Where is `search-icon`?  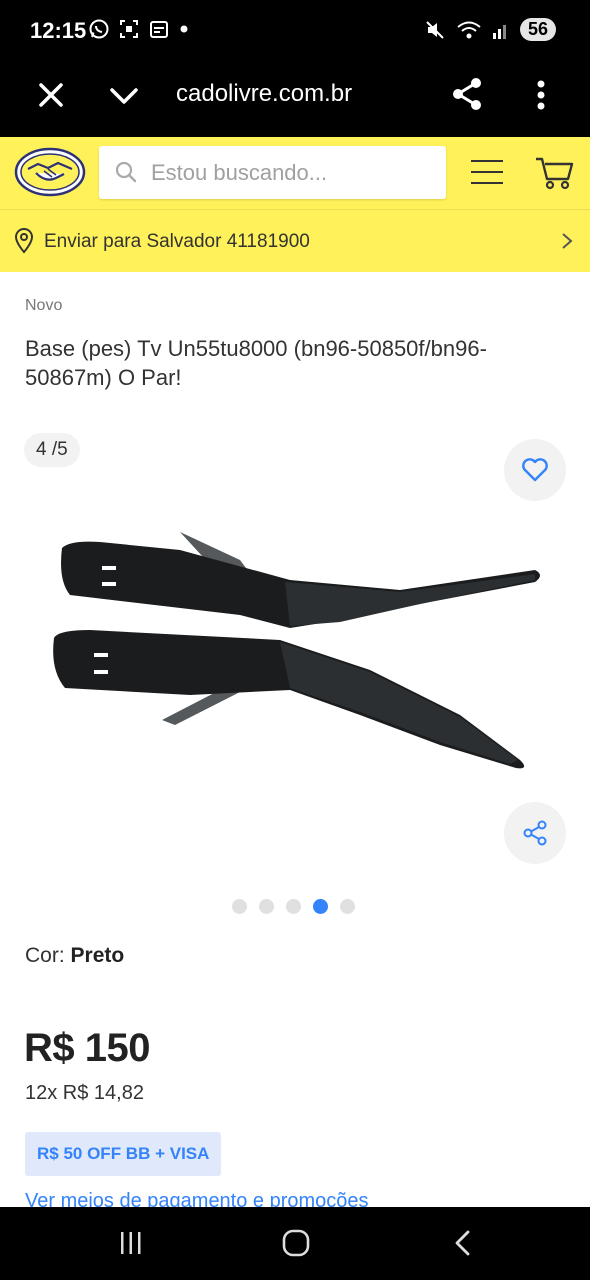 search-icon is located at coordinates (126, 172).